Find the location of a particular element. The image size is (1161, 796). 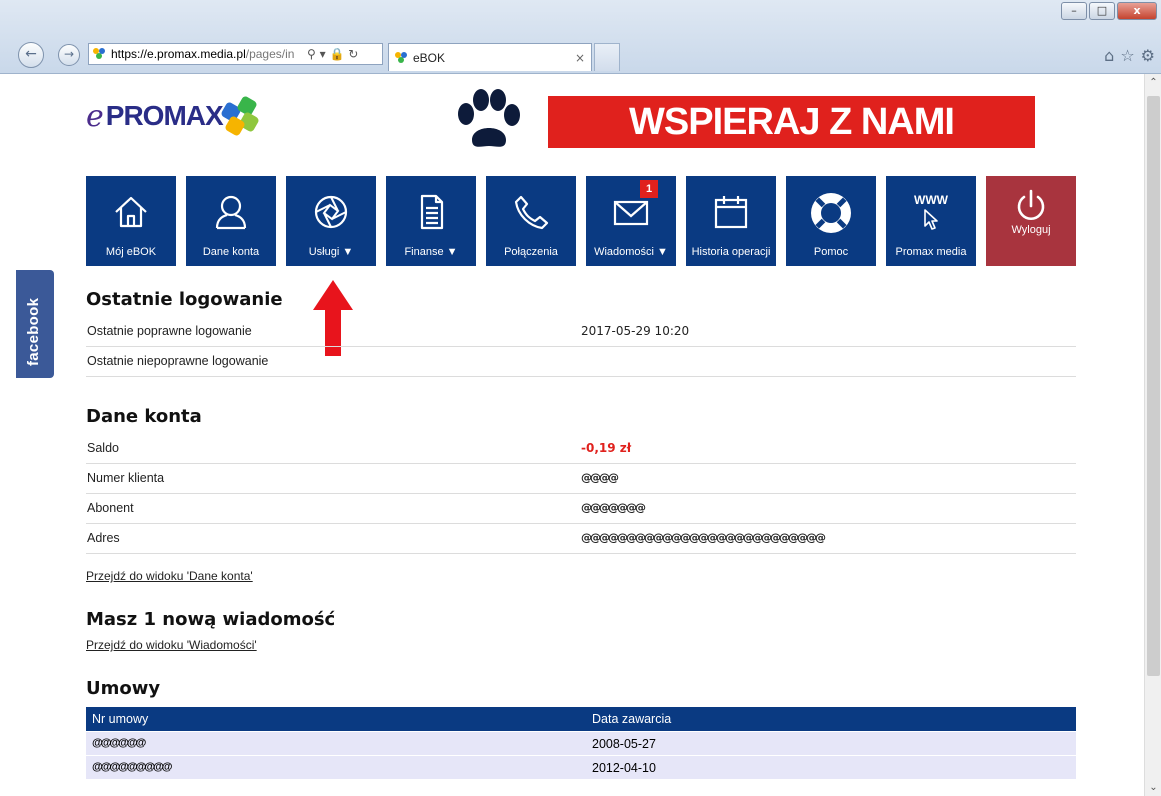

table-row: Abonent @@@@@@@ is located at coordinates (581, 509).